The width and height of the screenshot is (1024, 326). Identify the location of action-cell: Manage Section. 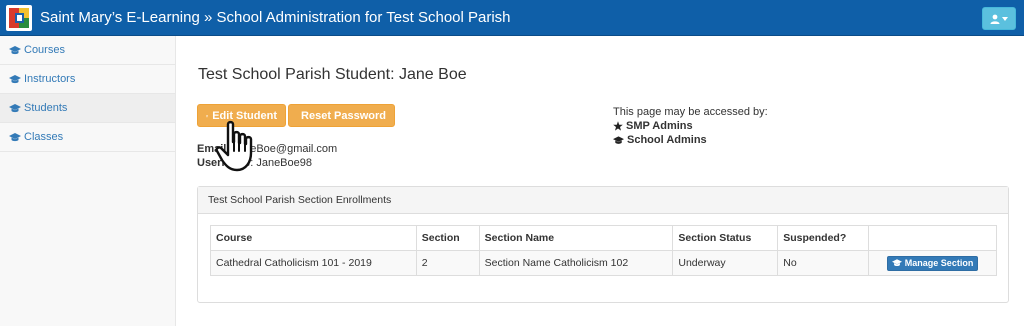
(932, 263).